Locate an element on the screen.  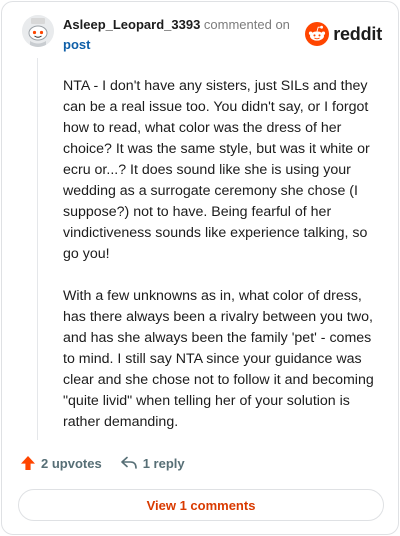
snoo-avatar-icon is located at coordinates (38, 31).